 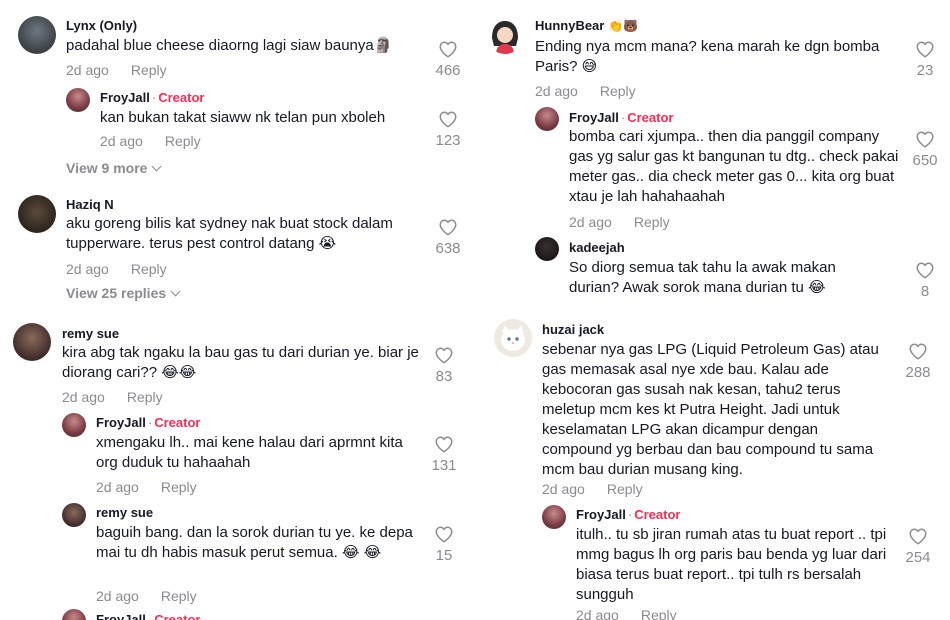 What do you see at coordinates (444, 365) in the screenshot?
I see `like-control: 83` at bounding box center [444, 365].